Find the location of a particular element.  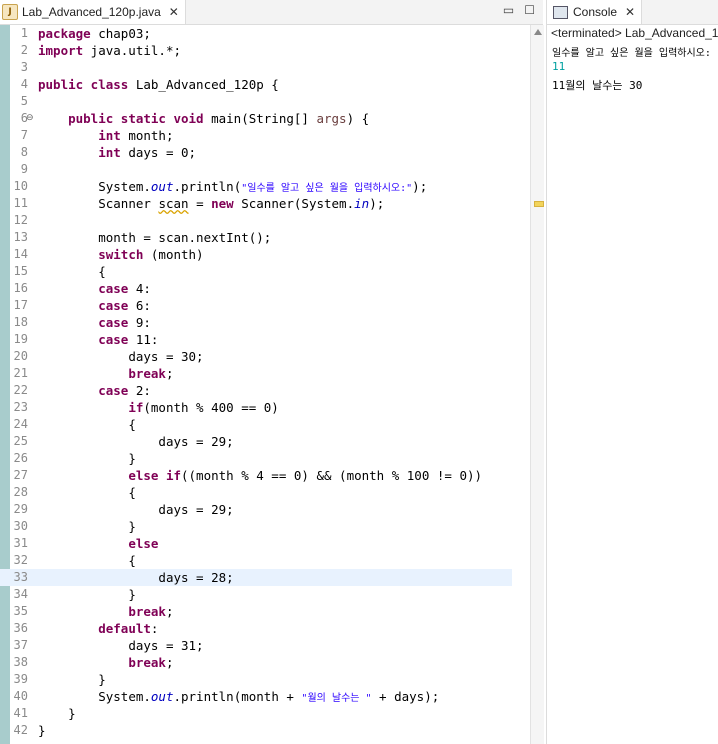

code-line: month = scan.nextInt(); is located at coordinates (185, 237).